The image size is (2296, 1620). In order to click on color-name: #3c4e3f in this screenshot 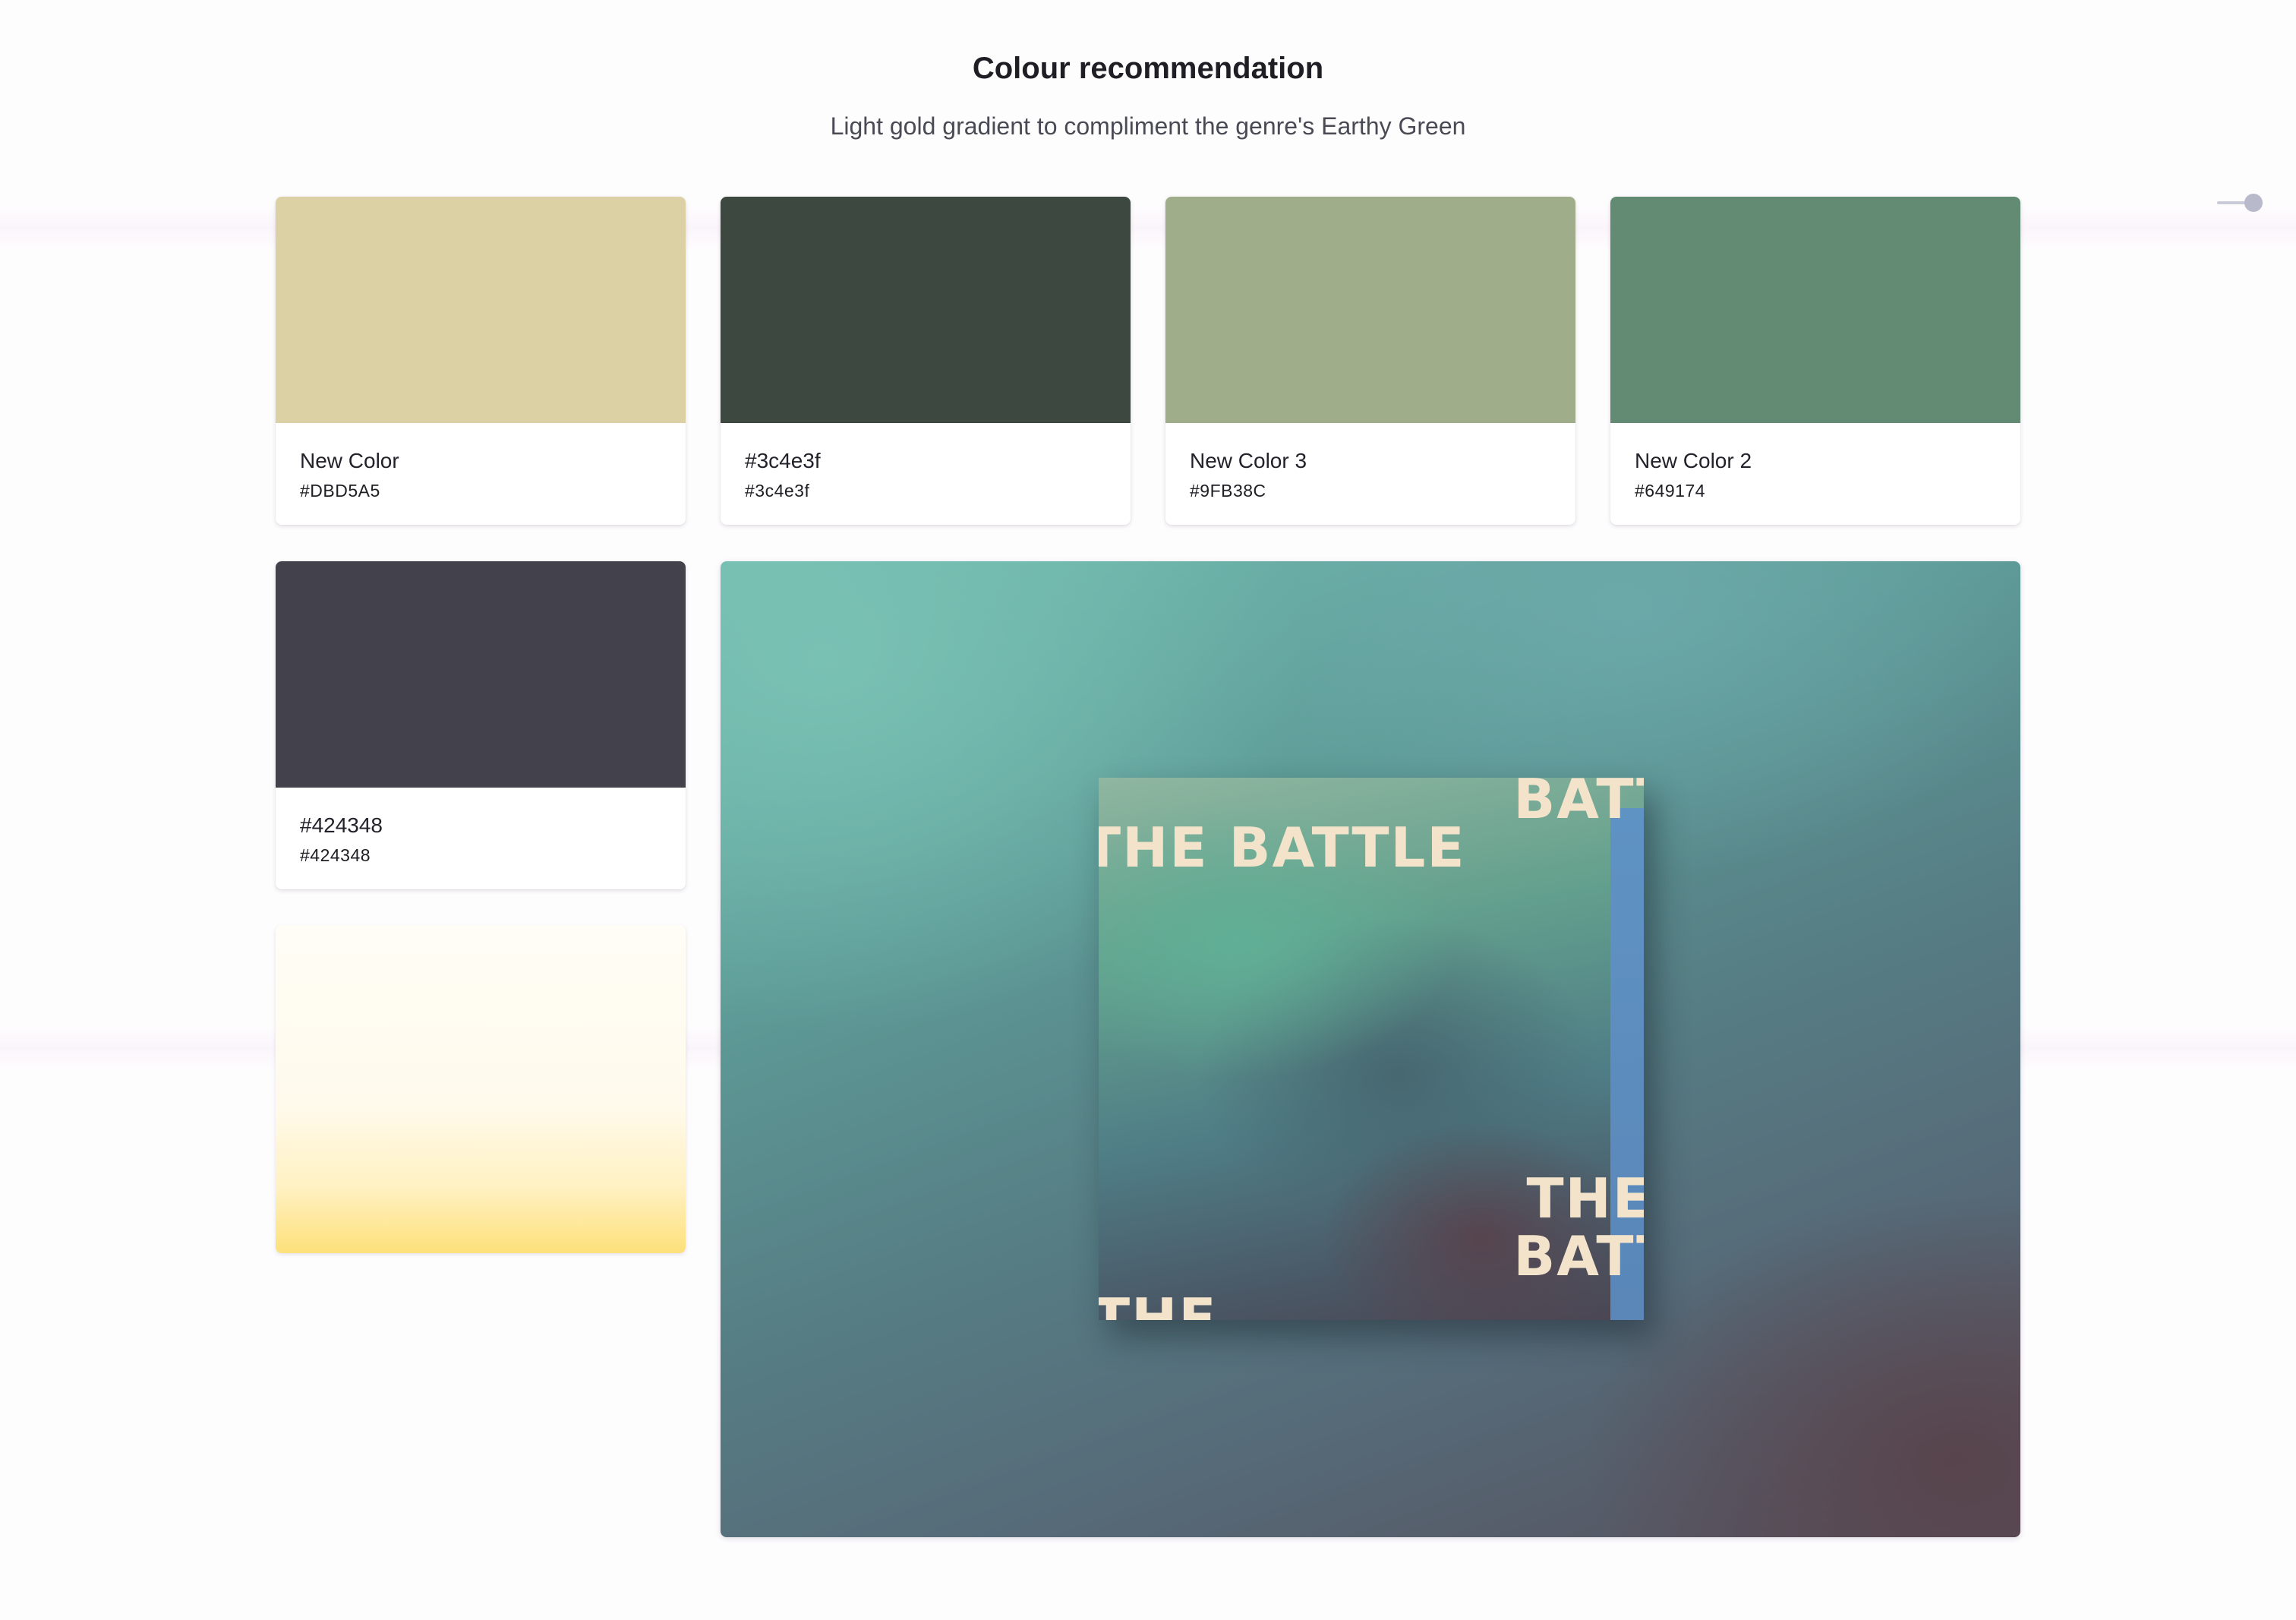, I will do `click(783, 461)`.